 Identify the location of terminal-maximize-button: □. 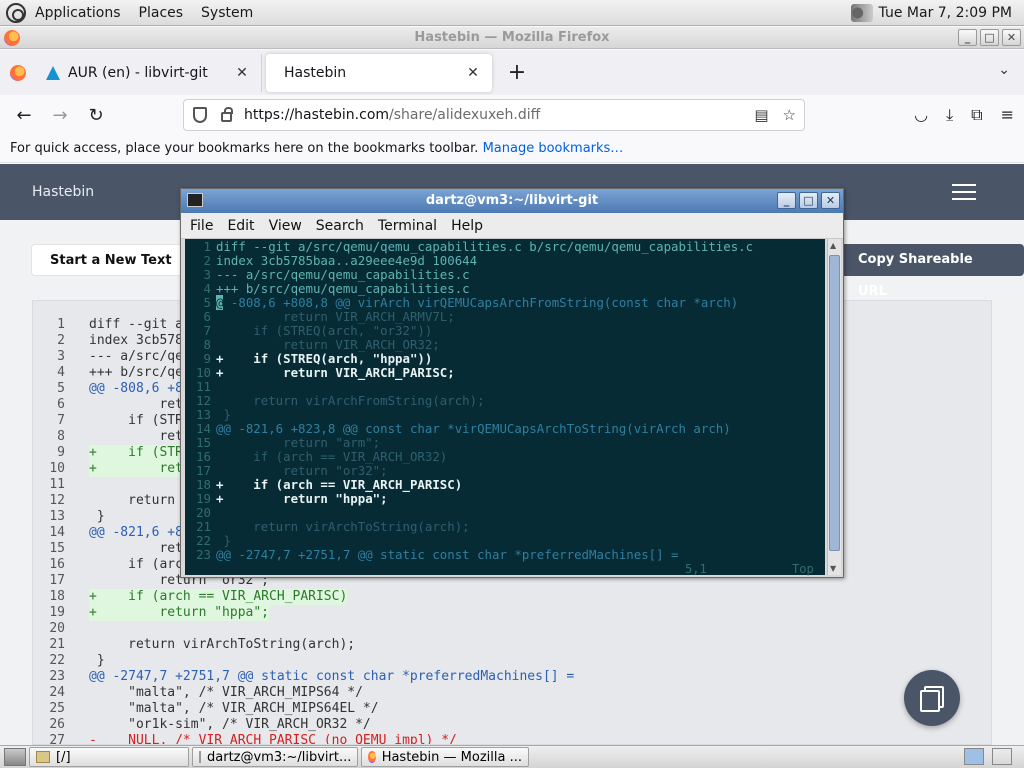
(808, 200).